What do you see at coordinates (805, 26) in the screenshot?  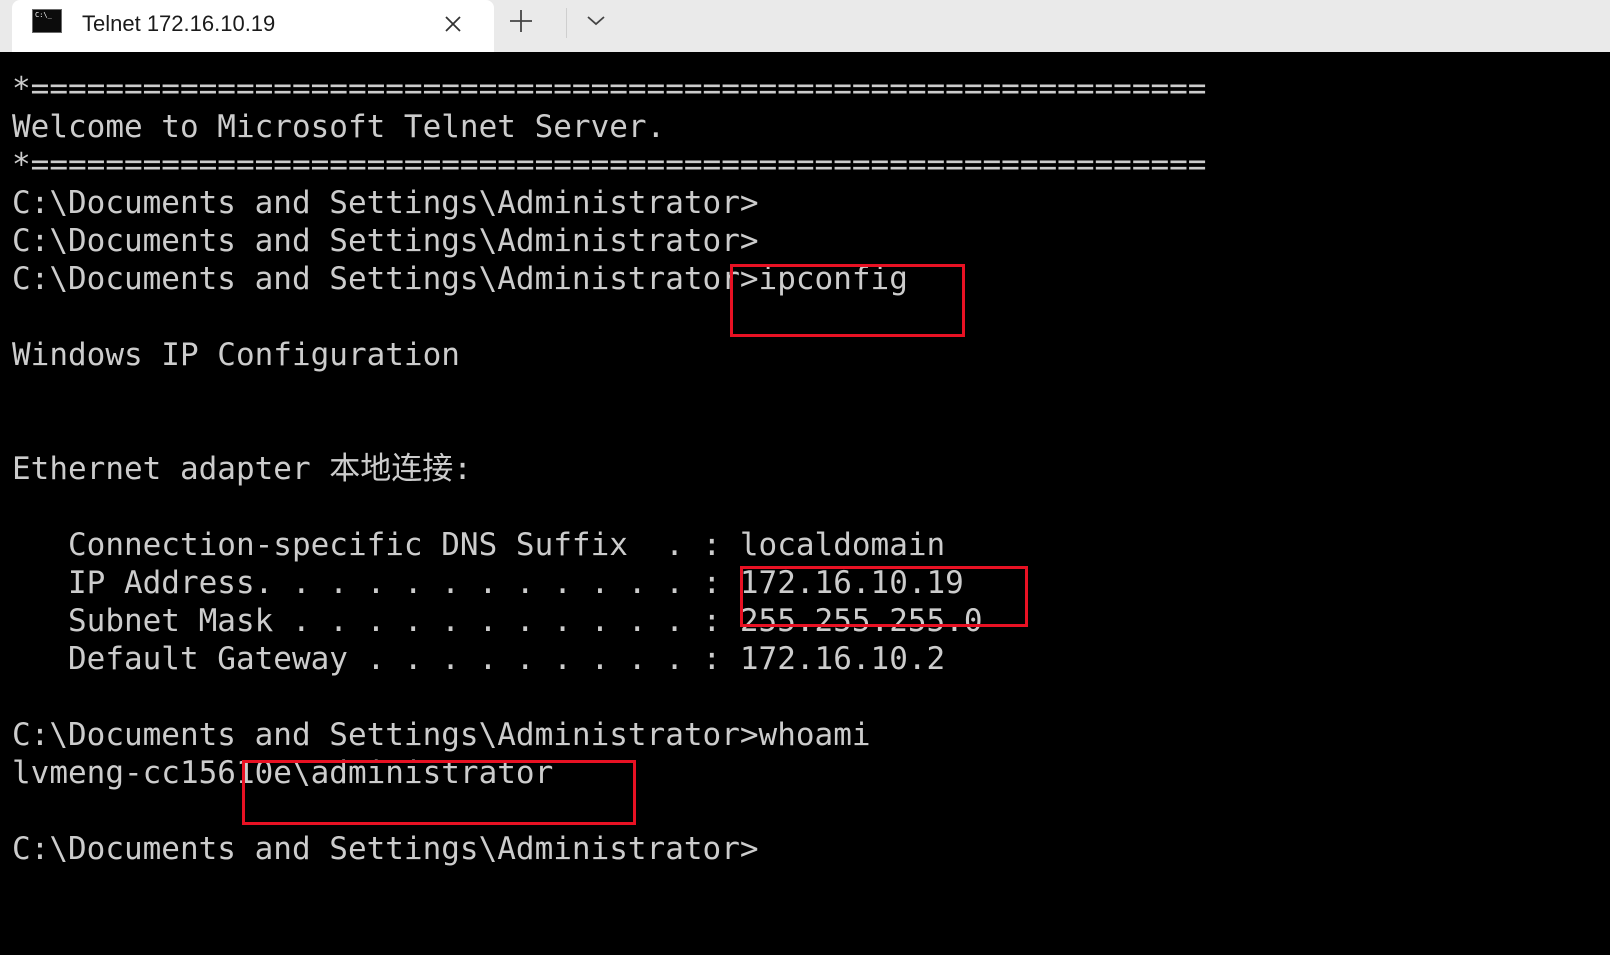 I see `tab-bar: C:\_ Telnet 172.16.10.19` at bounding box center [805, 26].